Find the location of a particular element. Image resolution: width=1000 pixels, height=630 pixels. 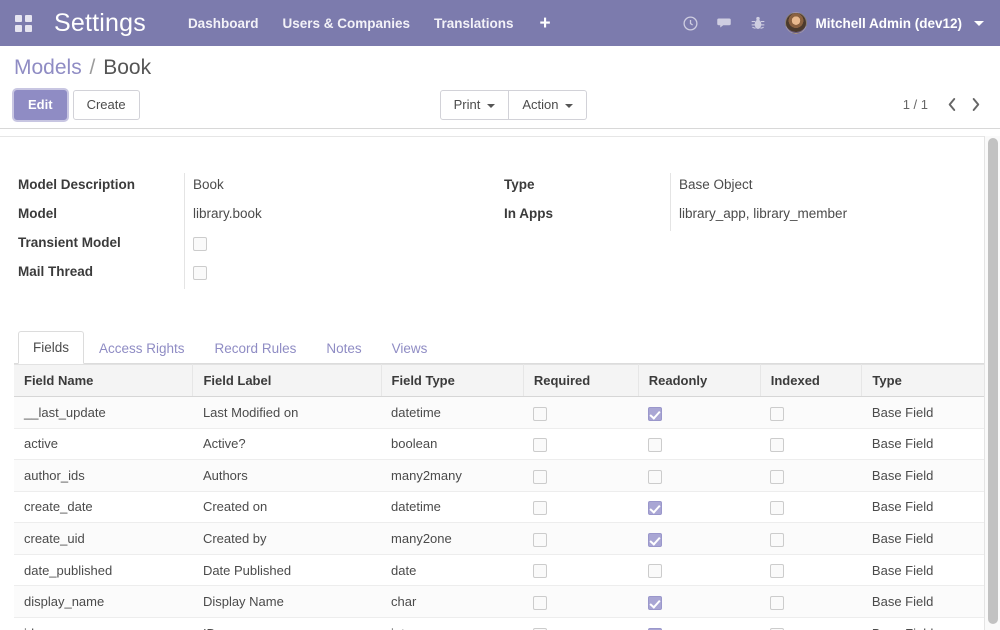

field-value-type: Base Object is located at coordinates (828, 187).